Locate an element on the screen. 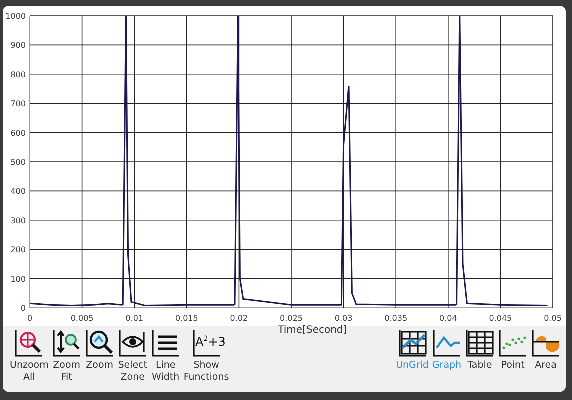 Image resolution: width=572 pixels, height=400 pixels. toolbar-button: Unzoom All is located at coordinates (29, 355).